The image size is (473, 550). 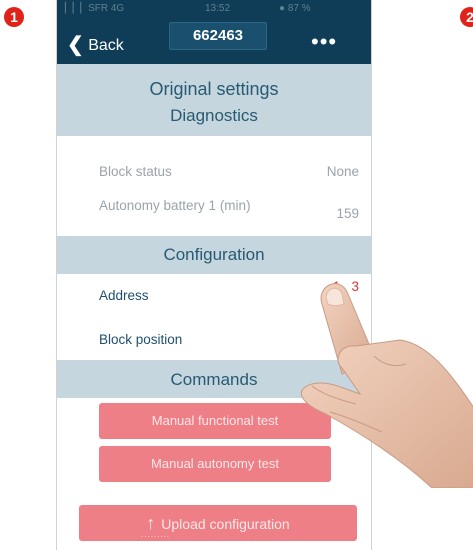 What do you see at coordinates (225, 524) in the screenshot?
I see `upload-label: Upload configuration` at bounding box center [225, 524].